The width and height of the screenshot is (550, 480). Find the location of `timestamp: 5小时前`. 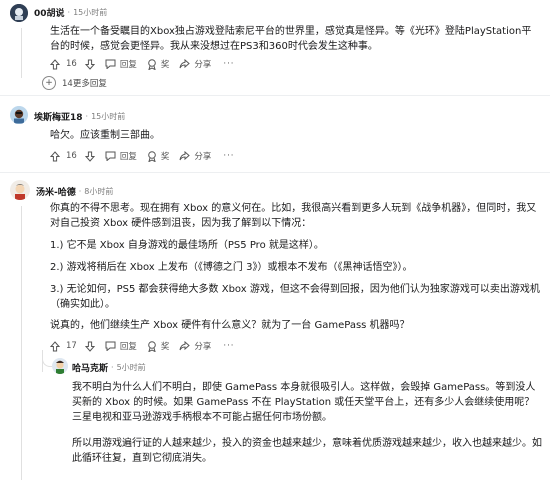

timestamp: 5小时前 is located at coordinates (131, 367).